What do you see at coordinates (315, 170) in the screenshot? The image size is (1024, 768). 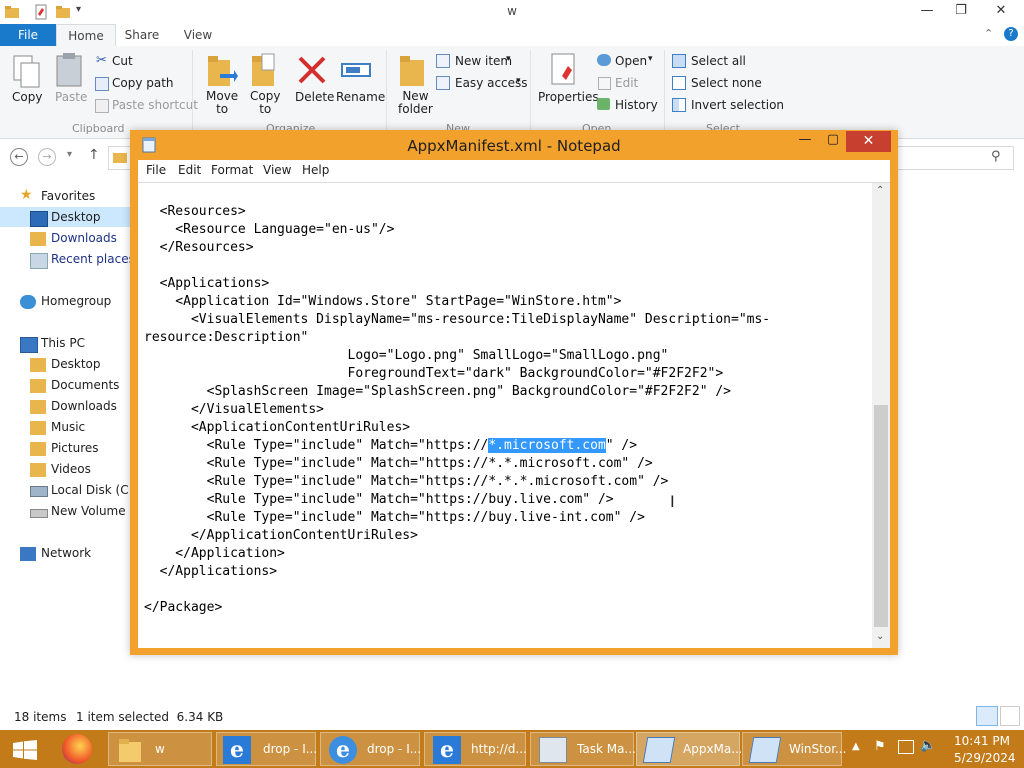 I see `menu-help: Help` at bounding box center [315, 170].